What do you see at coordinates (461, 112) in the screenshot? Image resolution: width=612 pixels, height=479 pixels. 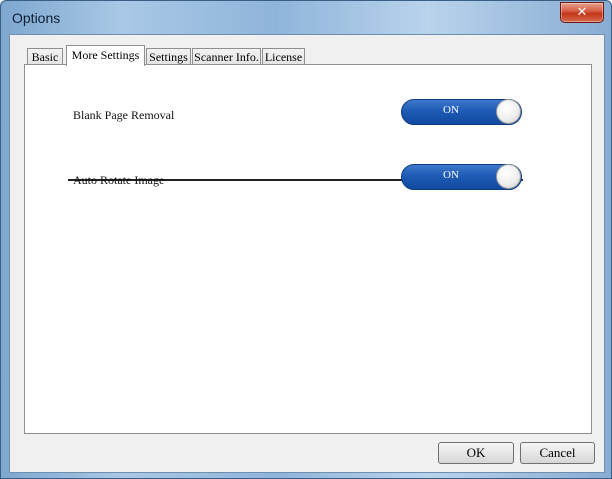 I see `blank-page-removal-toggle: ON` at bounding box center [461, 112].